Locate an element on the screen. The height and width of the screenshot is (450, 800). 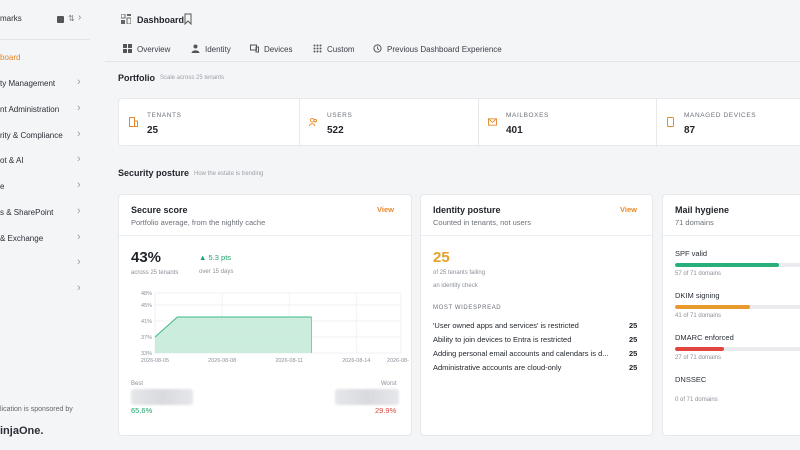
card-subtitle: 71 domains is located at coordinates (694, 222).